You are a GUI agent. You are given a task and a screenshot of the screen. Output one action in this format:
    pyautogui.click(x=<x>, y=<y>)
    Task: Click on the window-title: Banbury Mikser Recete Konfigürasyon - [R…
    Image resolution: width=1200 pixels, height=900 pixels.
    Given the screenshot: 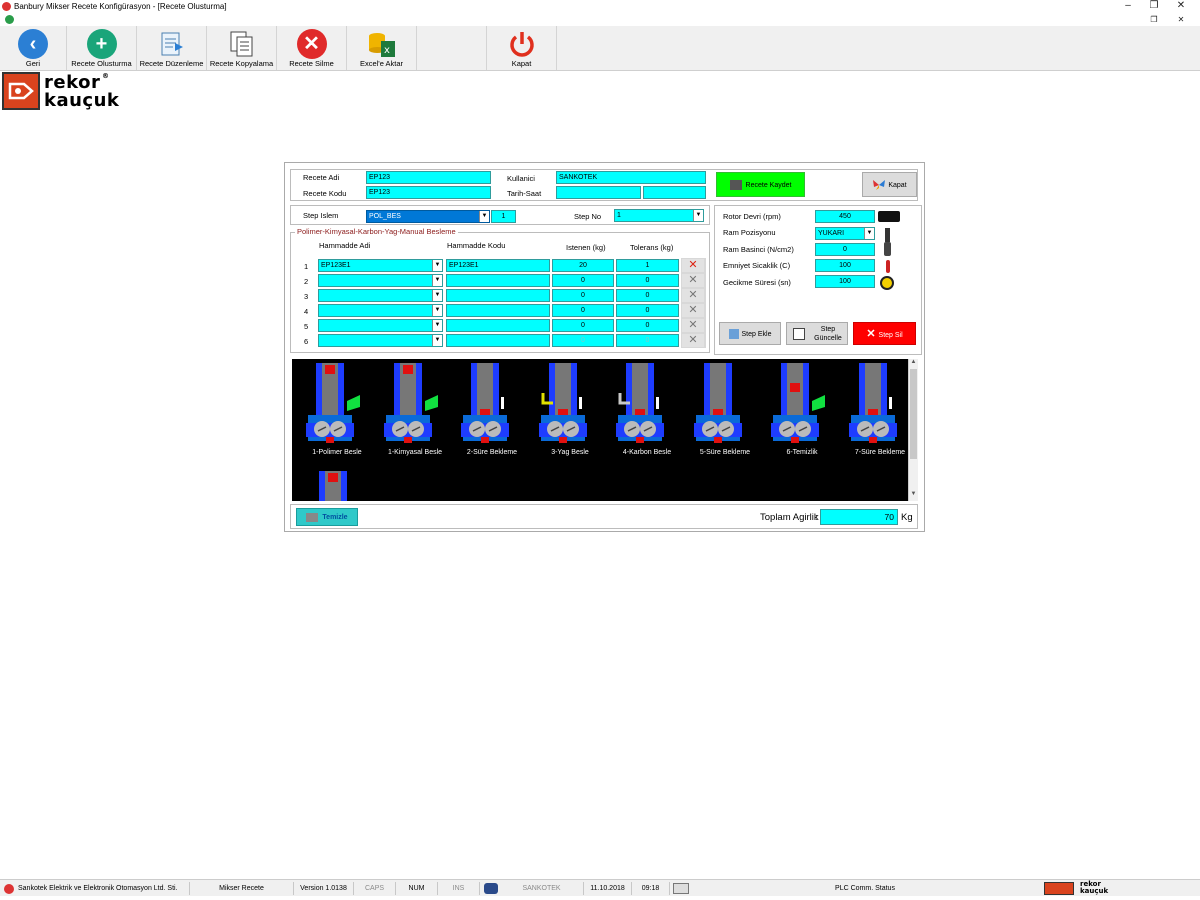 What is the action you would take?
    pyautogui.click(x=120, y=6)
    